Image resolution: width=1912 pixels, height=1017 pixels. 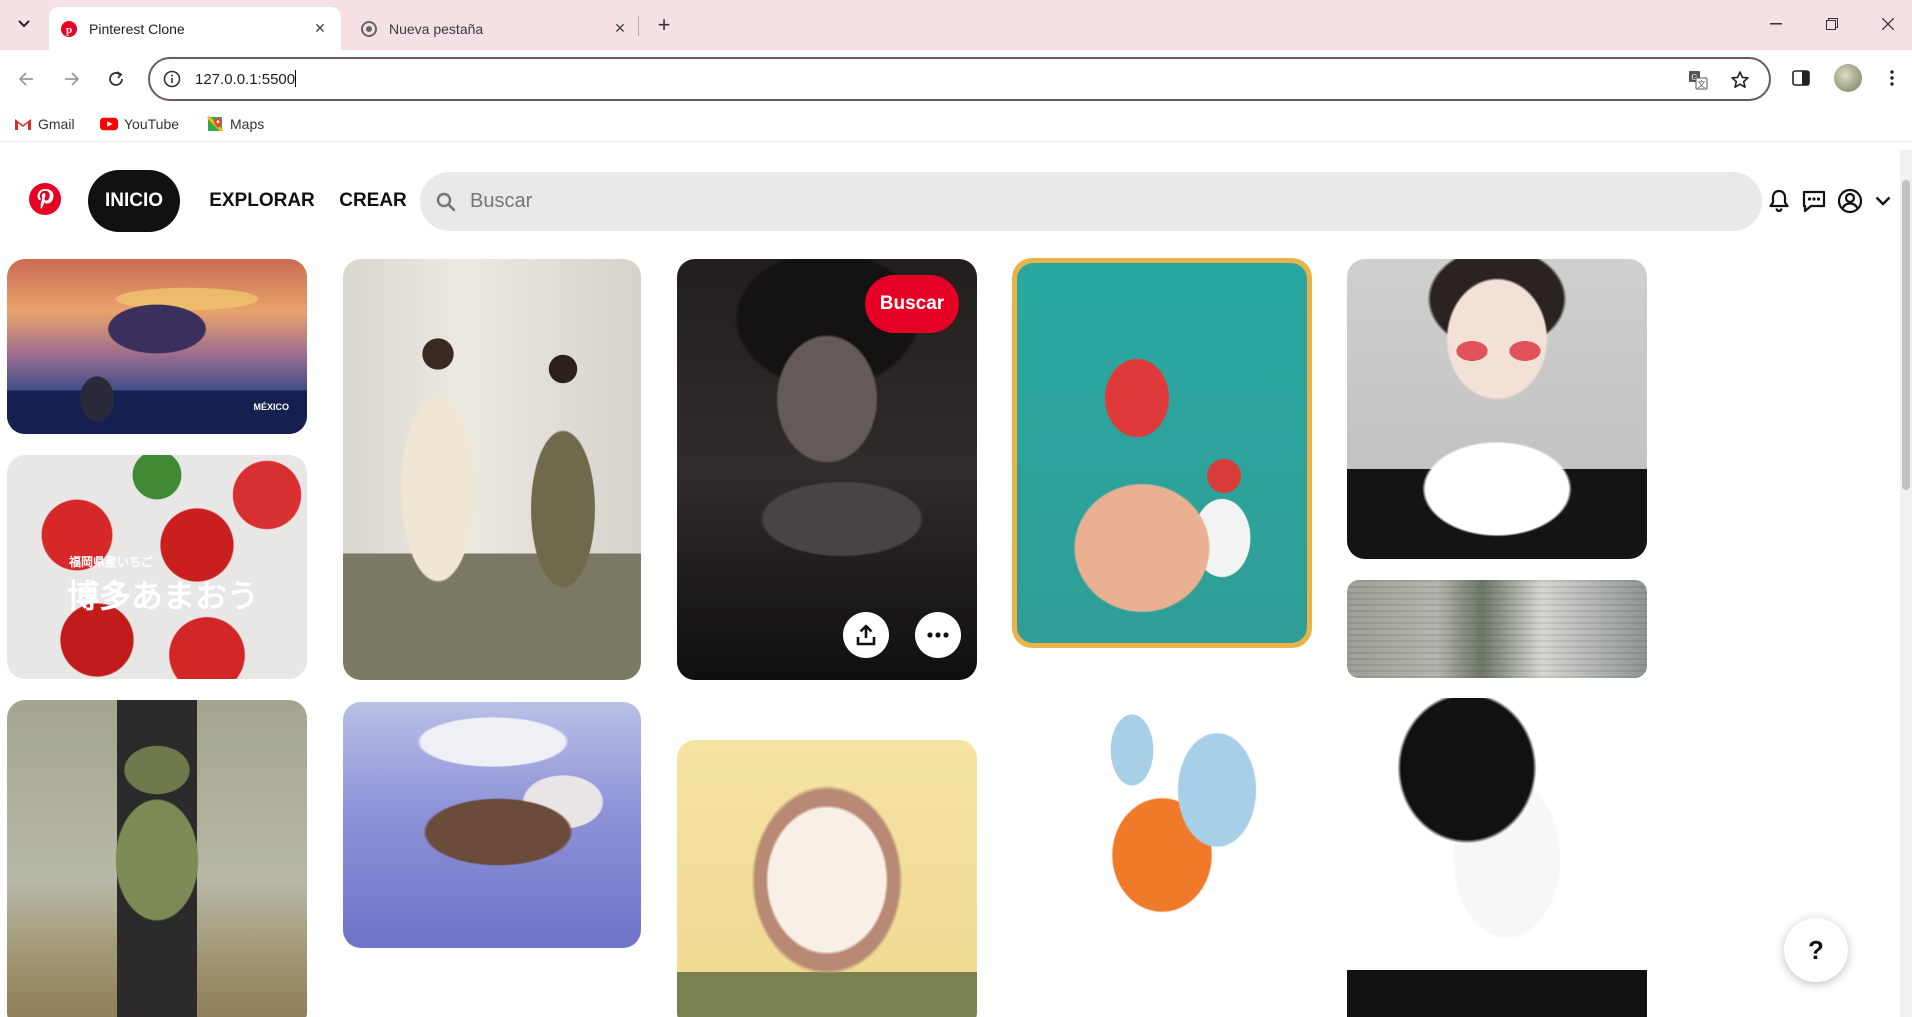 I want to click on bookmark-gmail: Gmail, so click(x=44, y=124).